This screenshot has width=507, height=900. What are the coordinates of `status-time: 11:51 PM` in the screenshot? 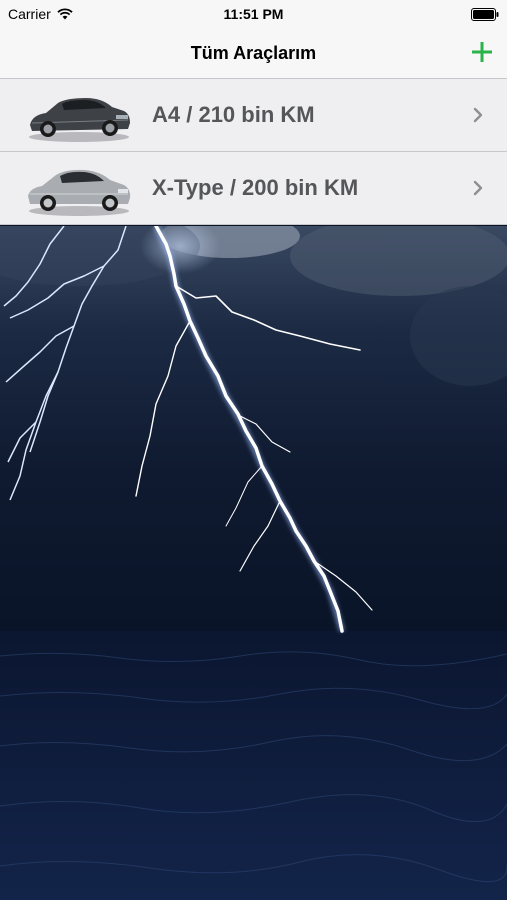 It's located at (253, 14).